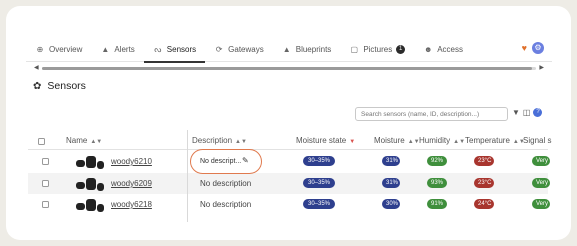 This screenshot has width=577, height=246. I want to click on tab-label: Overview, so click(66, 49).